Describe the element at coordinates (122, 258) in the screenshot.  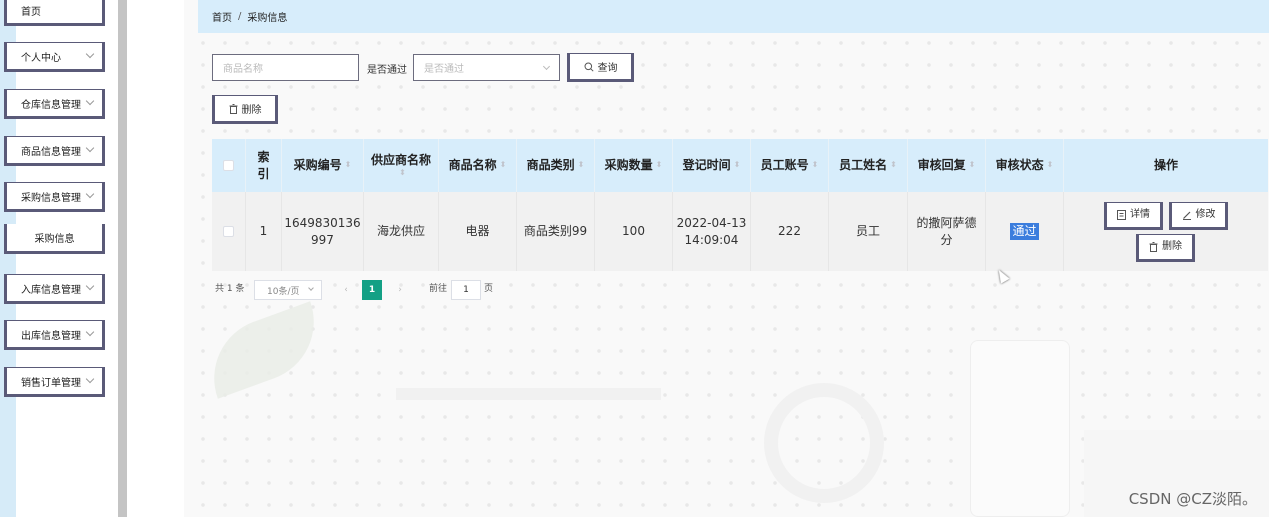
I see `sidebar-scrollbar` at that location.